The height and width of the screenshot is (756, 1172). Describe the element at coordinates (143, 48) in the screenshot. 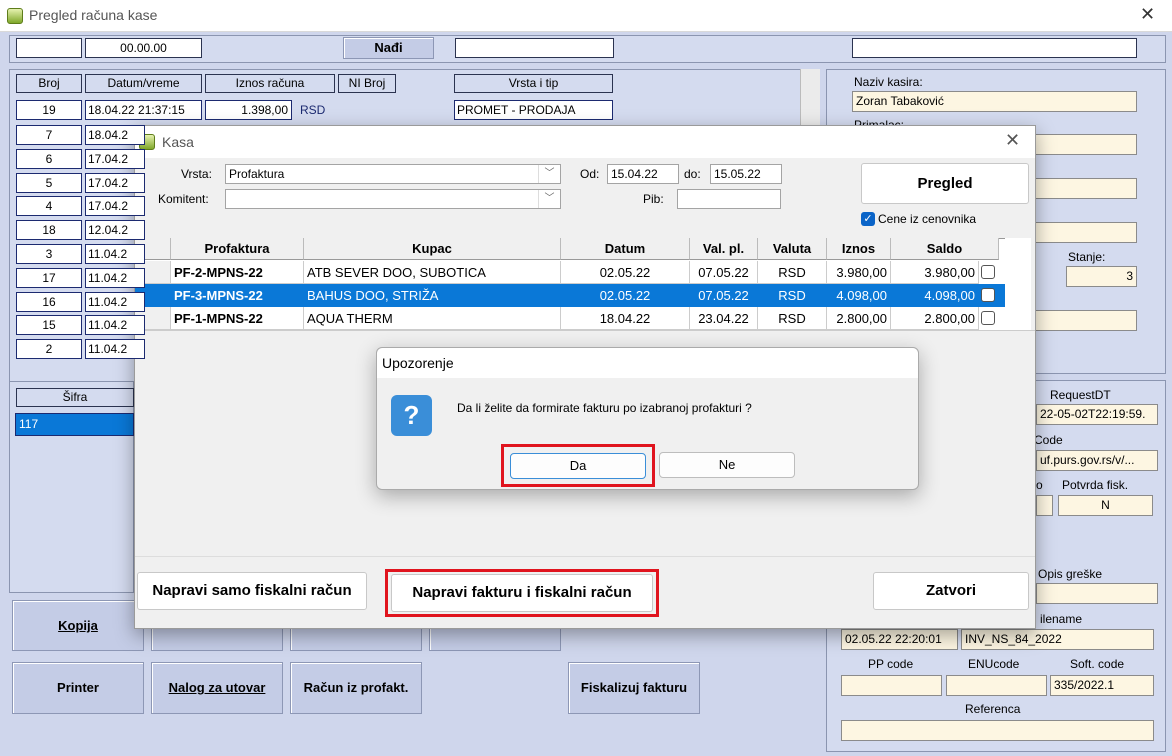

I see `date-field: 00.00.00` at that location.